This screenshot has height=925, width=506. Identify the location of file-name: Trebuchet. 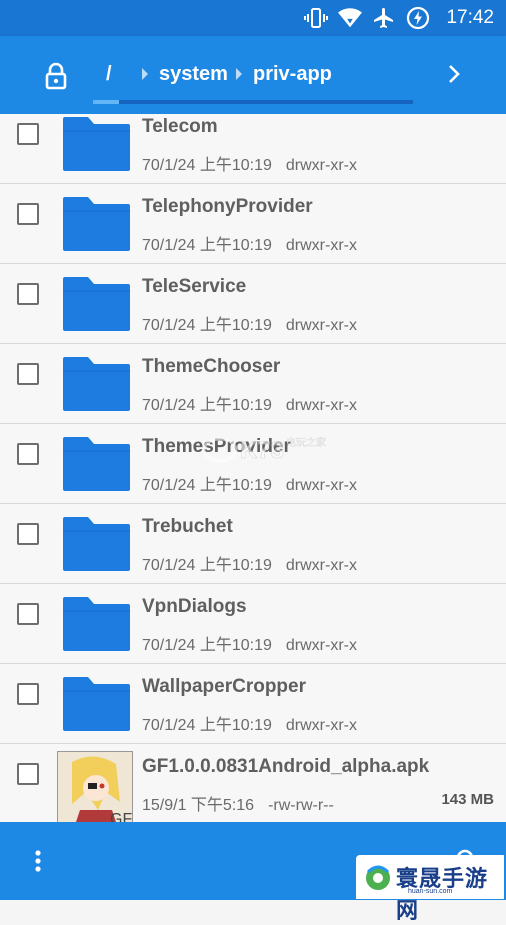
(187, 526).